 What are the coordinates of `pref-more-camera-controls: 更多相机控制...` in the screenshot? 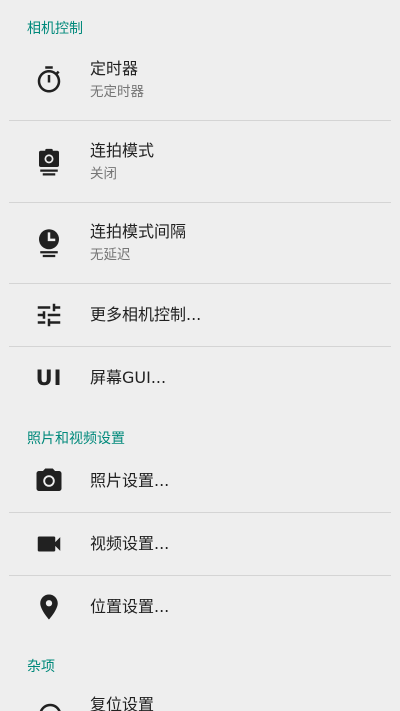 It's located at (200, 315).